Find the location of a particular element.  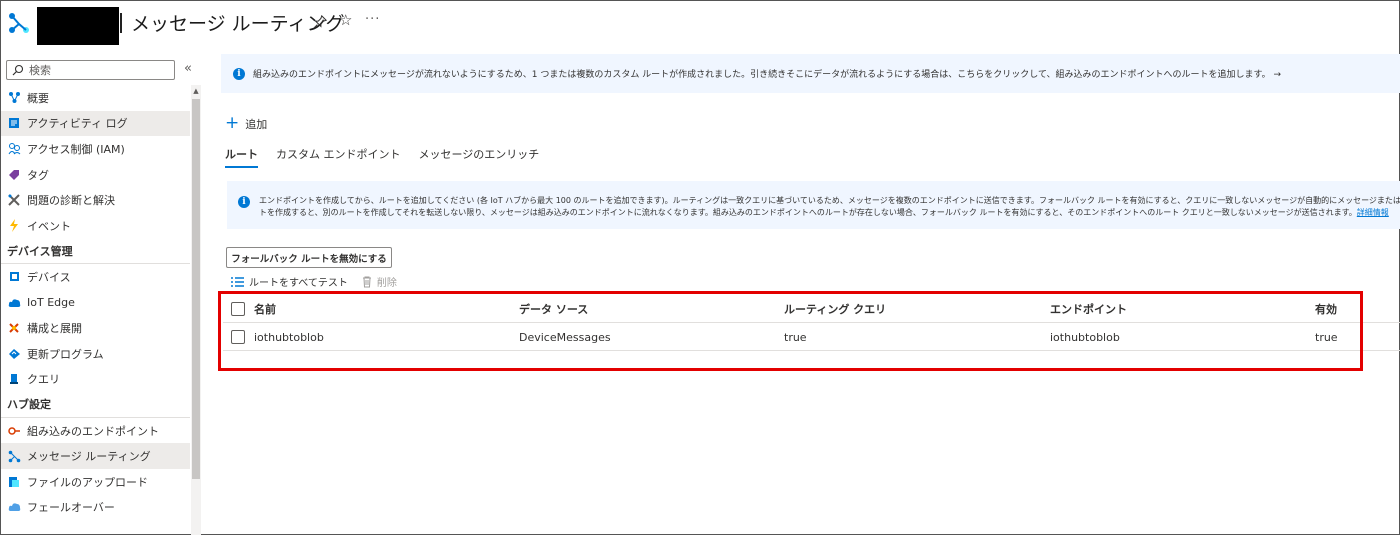

section-header-device-management: デバイス管理 is located at coordinates (95, 252).